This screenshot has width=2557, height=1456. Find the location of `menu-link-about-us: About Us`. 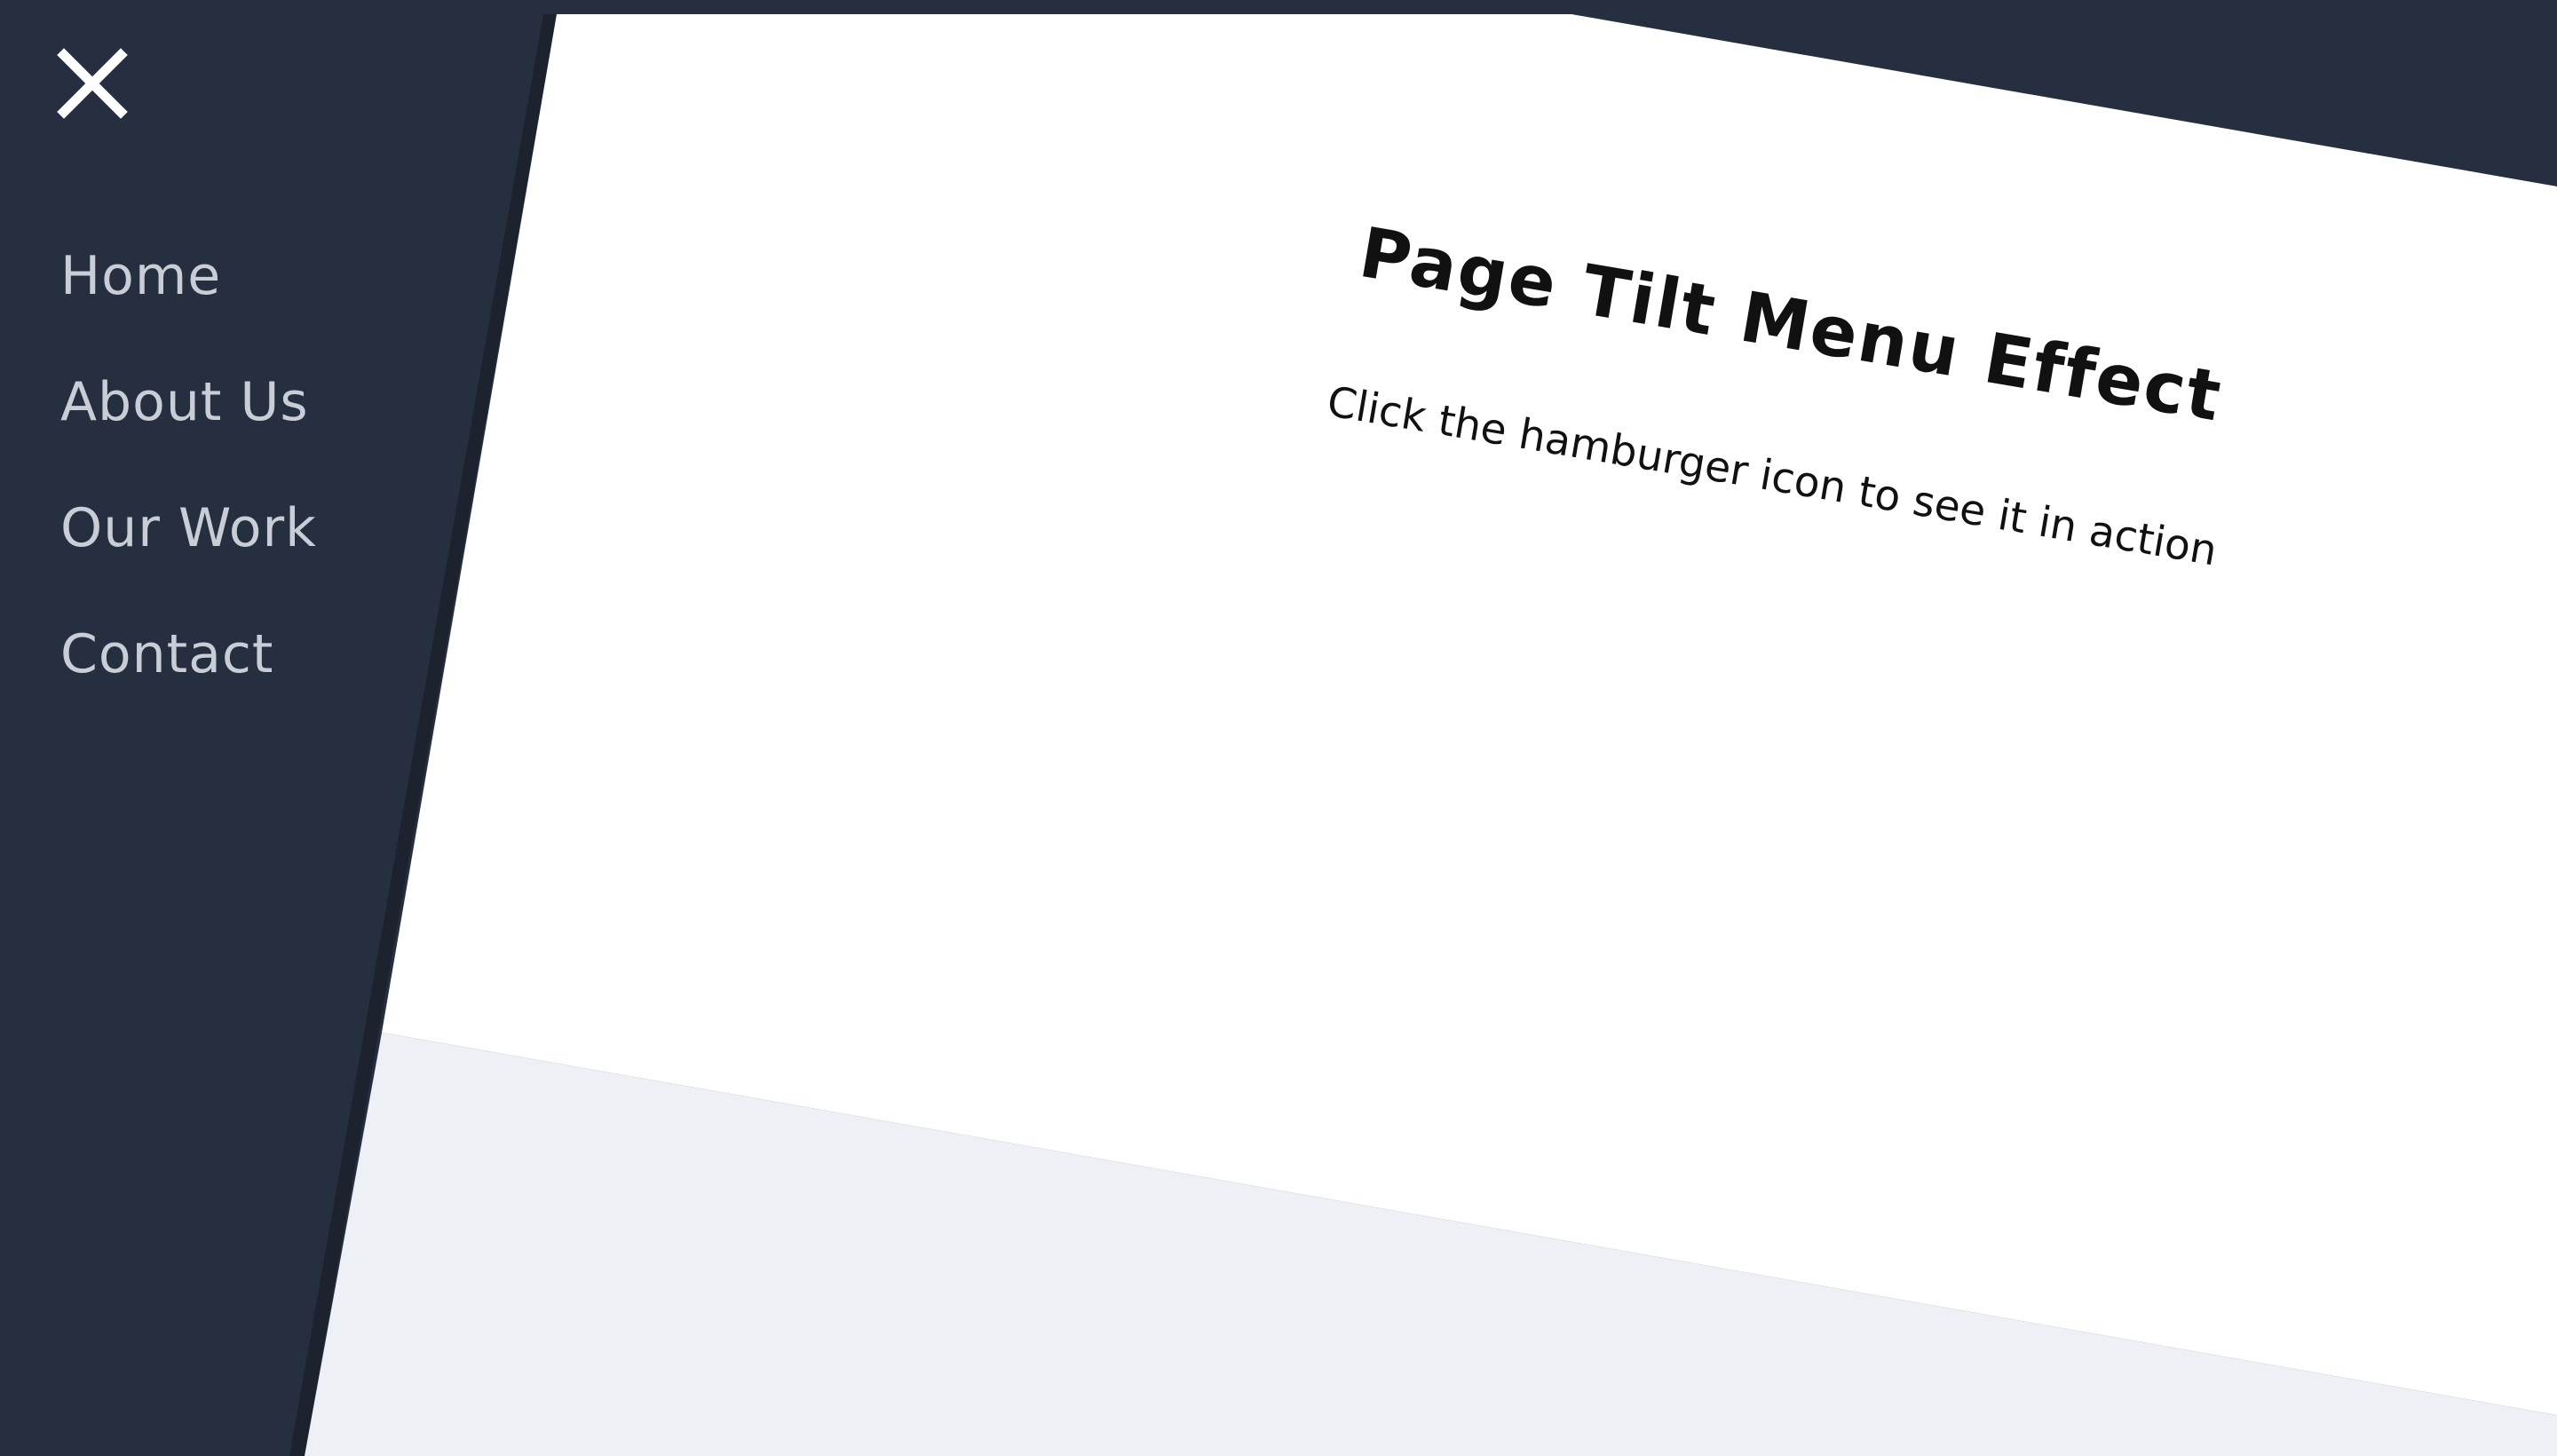

menu-link-about-us: About Us is located at coordinates (184, 402).